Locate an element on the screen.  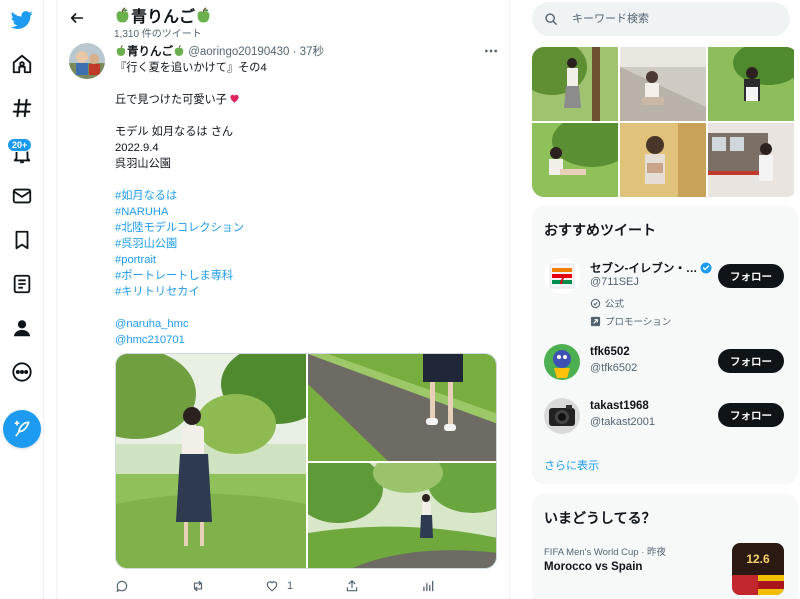
bookmark-icon is located at coordinates (22, 240).